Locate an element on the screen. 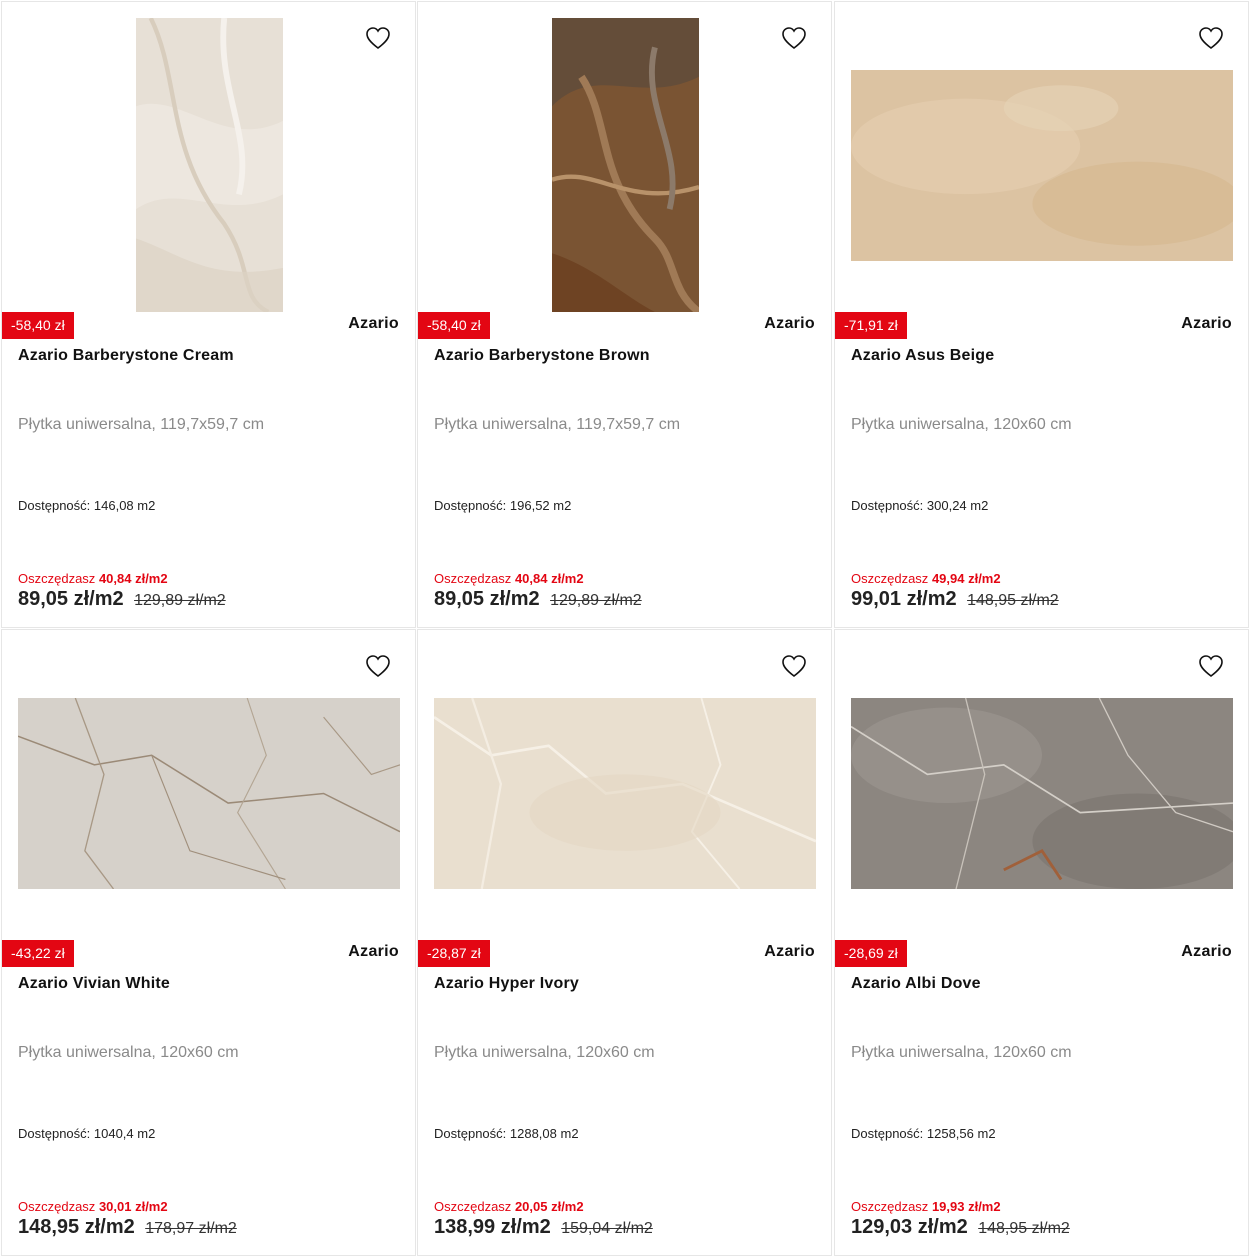 Image resolution: width=1250 pixels, height=1257 pixels. savings: Oszczędzasz 30,01 zł/m2 is located at coordinates (93, 1206).